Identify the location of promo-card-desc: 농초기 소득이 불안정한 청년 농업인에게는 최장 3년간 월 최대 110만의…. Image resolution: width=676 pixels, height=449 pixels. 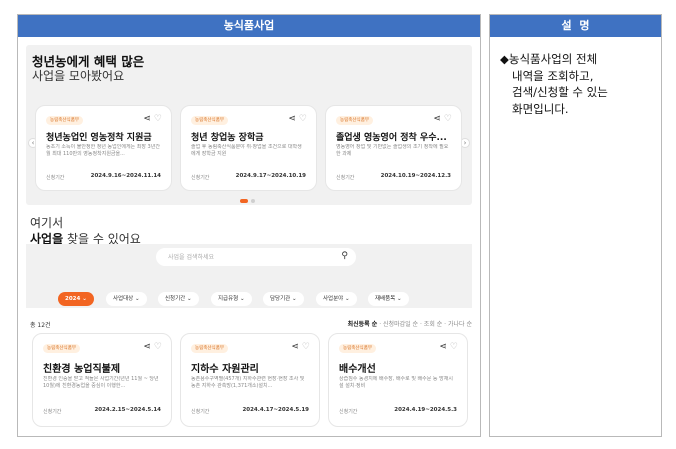
(103, 150).